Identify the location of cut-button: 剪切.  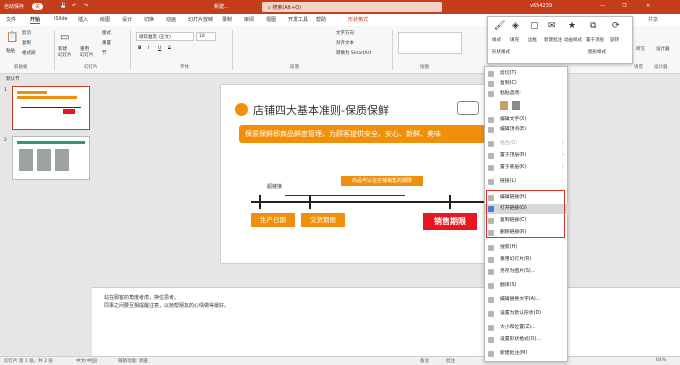
(26, 33).